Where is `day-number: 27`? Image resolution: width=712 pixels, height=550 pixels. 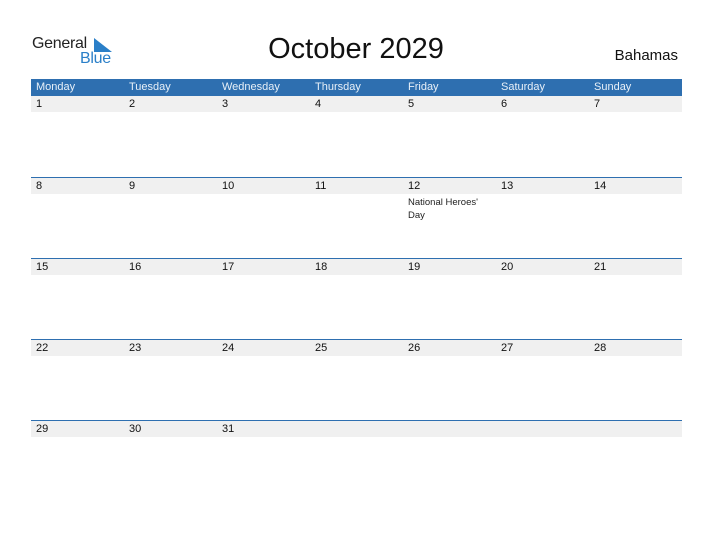
day-number: 27 is located at coordinates (507, 348).